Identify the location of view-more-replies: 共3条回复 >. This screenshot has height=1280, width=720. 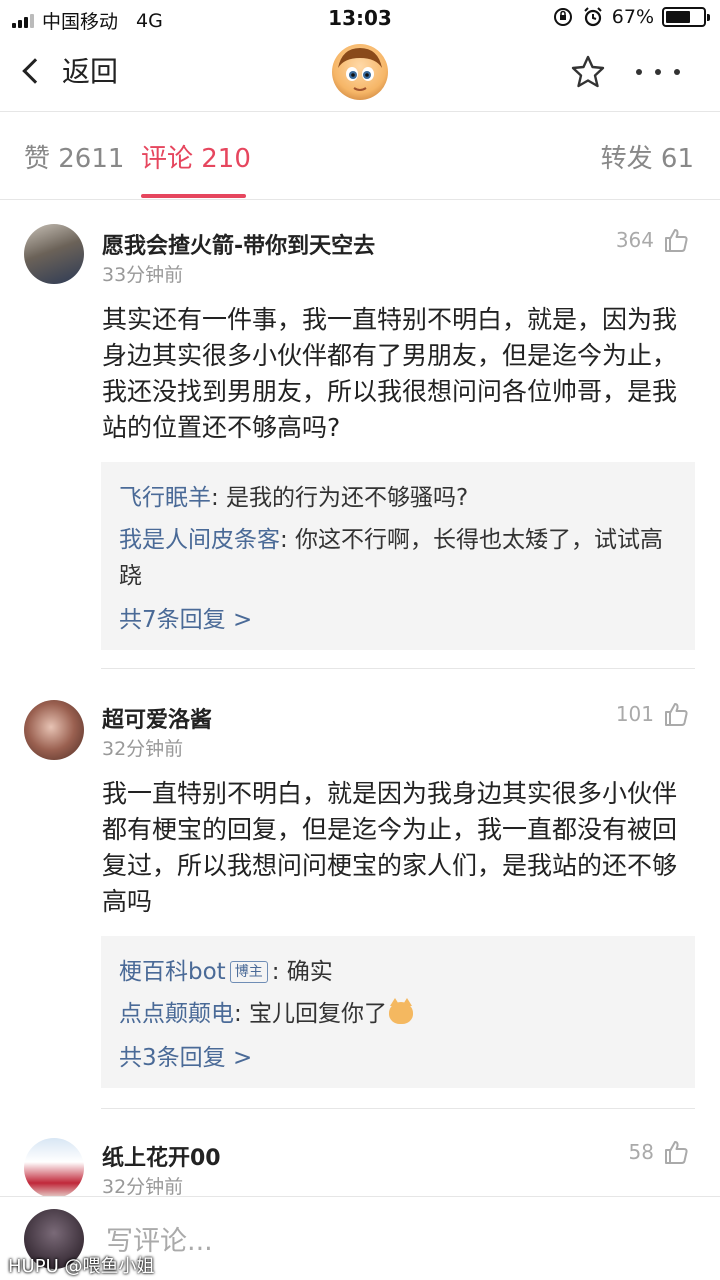
(398, 1058).